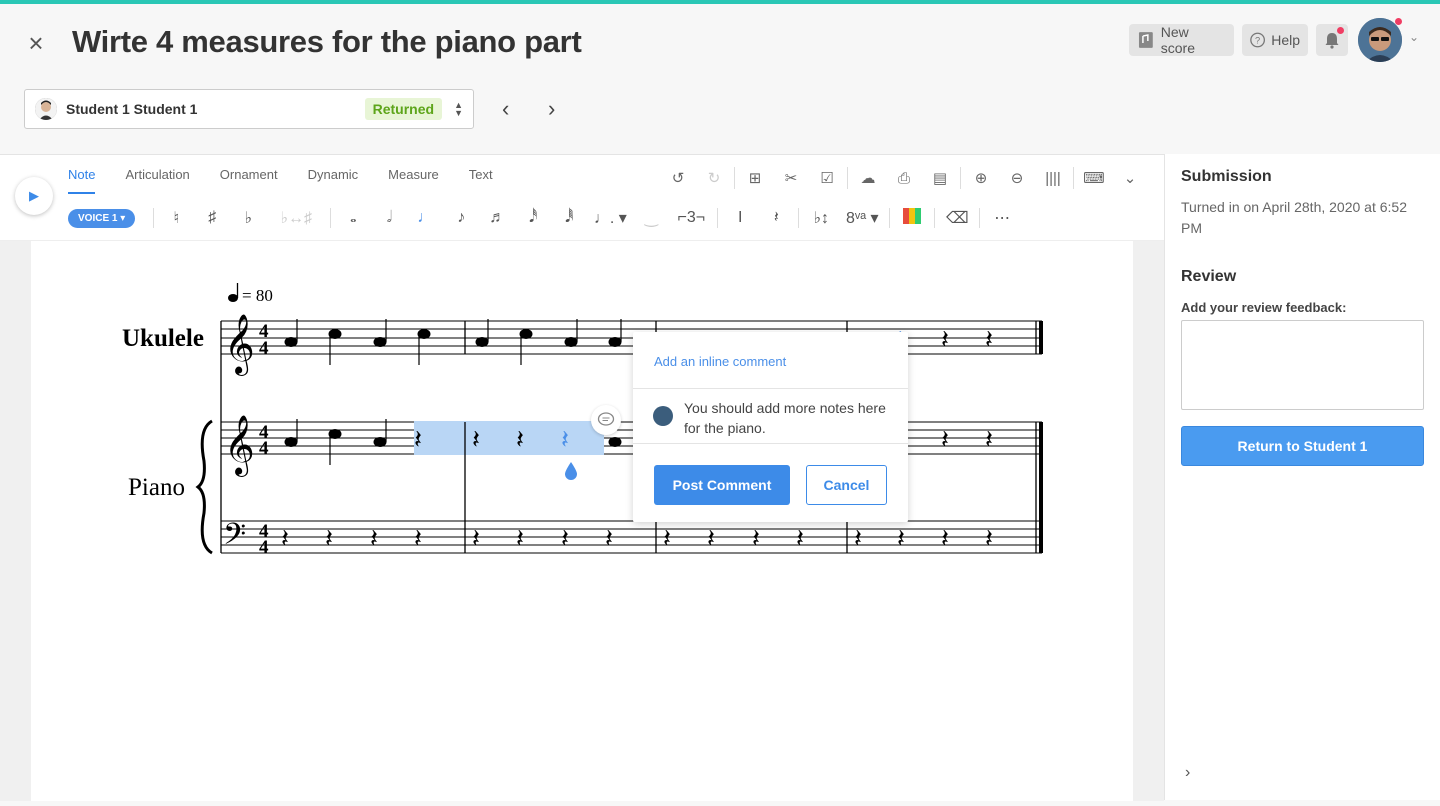 The image size is (1440, 806). What do you see at coordinates (1145, 40) in the screenshot?
I see `score-icon` at bounding box center [1145, 40].